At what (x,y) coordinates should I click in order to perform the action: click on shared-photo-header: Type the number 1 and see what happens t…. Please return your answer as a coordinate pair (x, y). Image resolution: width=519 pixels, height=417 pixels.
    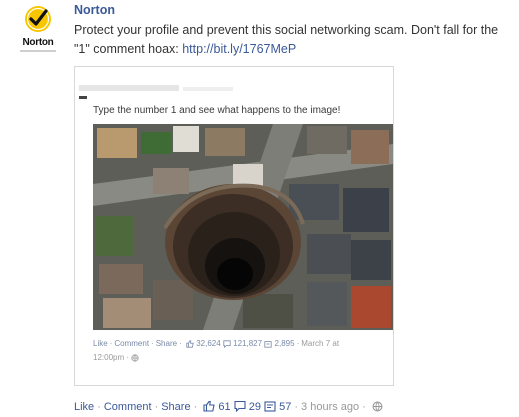
    Looking at the image, I should click on (234, 92).